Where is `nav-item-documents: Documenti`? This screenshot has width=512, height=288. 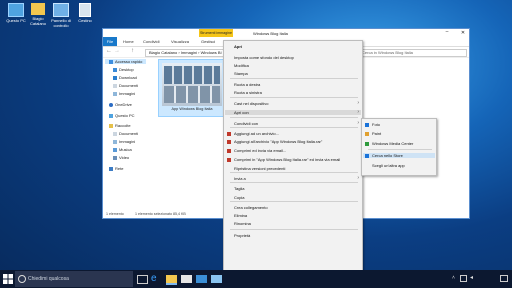 nav-item-documents: Documenti is located at coordinates (125, 85).